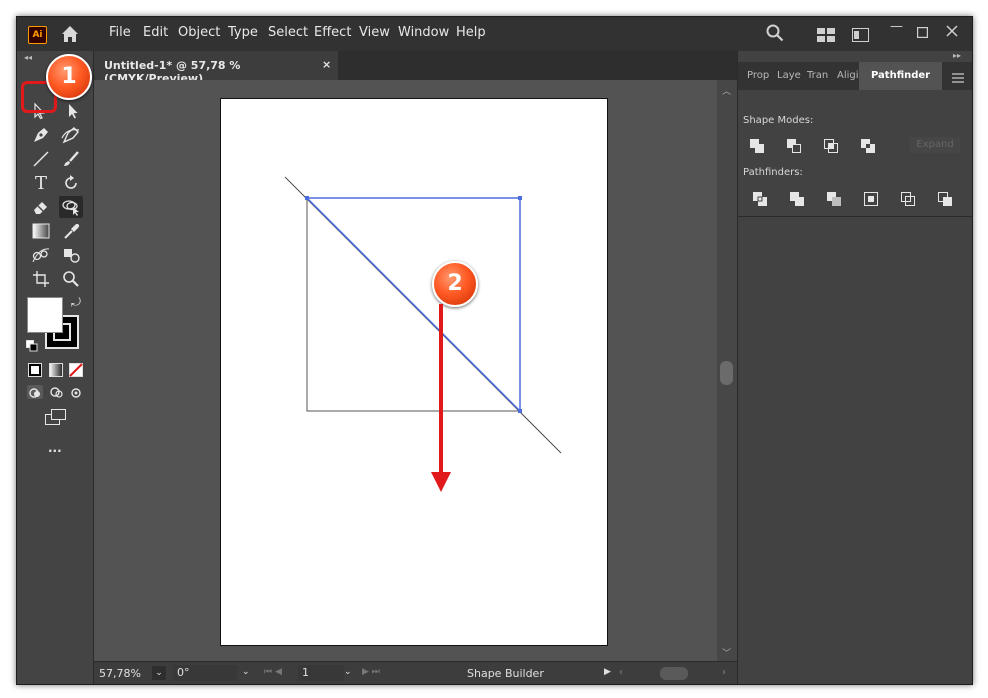 The image size is (988, 698). Describe the element at coordinates (155, 32) in the screenshot. I see `menu-edit: Edit` at that location.